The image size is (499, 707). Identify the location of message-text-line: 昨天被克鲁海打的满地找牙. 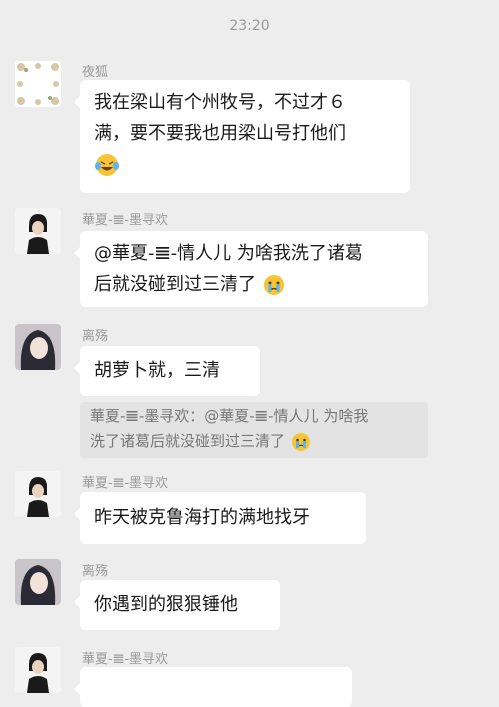
(202, 517).